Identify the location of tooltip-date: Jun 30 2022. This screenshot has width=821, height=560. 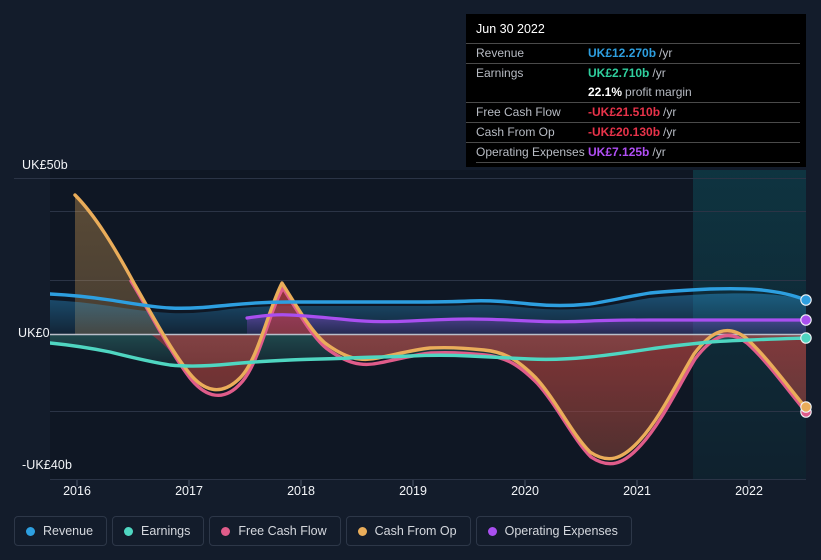
(510, 29).